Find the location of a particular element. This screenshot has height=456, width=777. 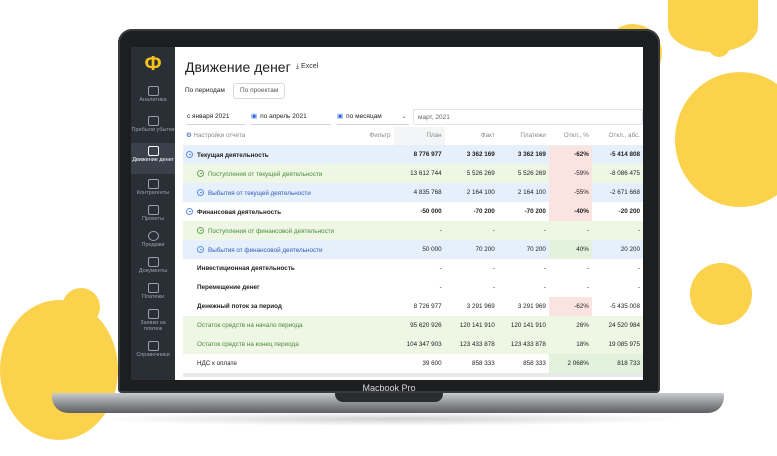

sidebar-item-label: Прибыли убытки is located at coordinates (153, 130).